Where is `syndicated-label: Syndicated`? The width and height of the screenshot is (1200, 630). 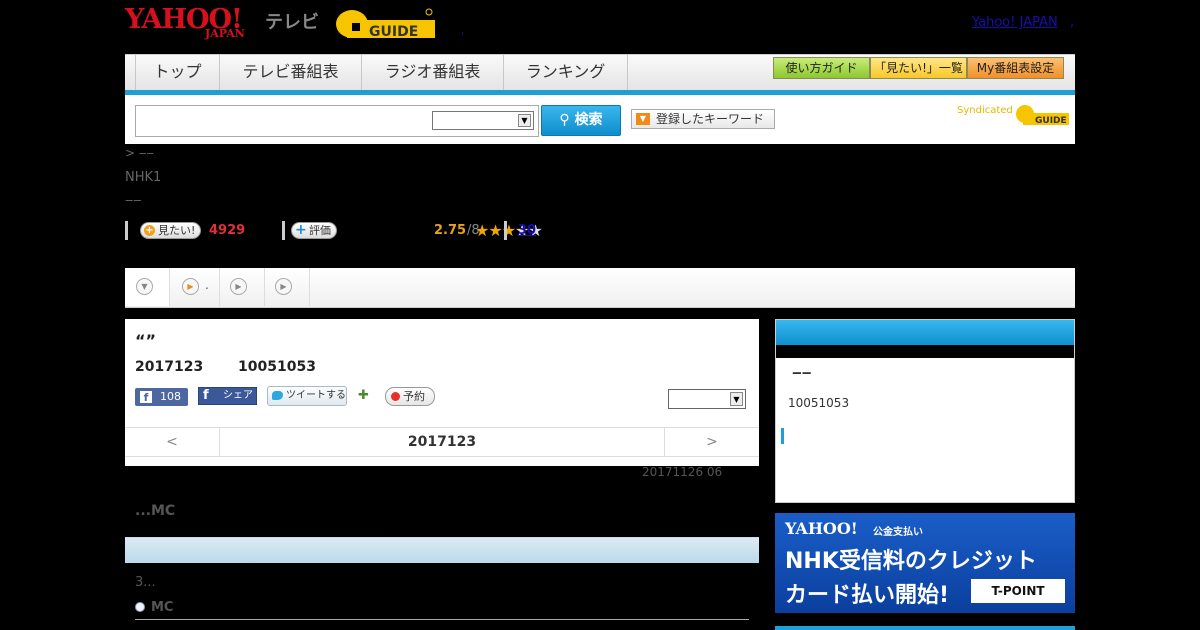 syndicated-label: Syndicated is located at coordinates (985, 110).